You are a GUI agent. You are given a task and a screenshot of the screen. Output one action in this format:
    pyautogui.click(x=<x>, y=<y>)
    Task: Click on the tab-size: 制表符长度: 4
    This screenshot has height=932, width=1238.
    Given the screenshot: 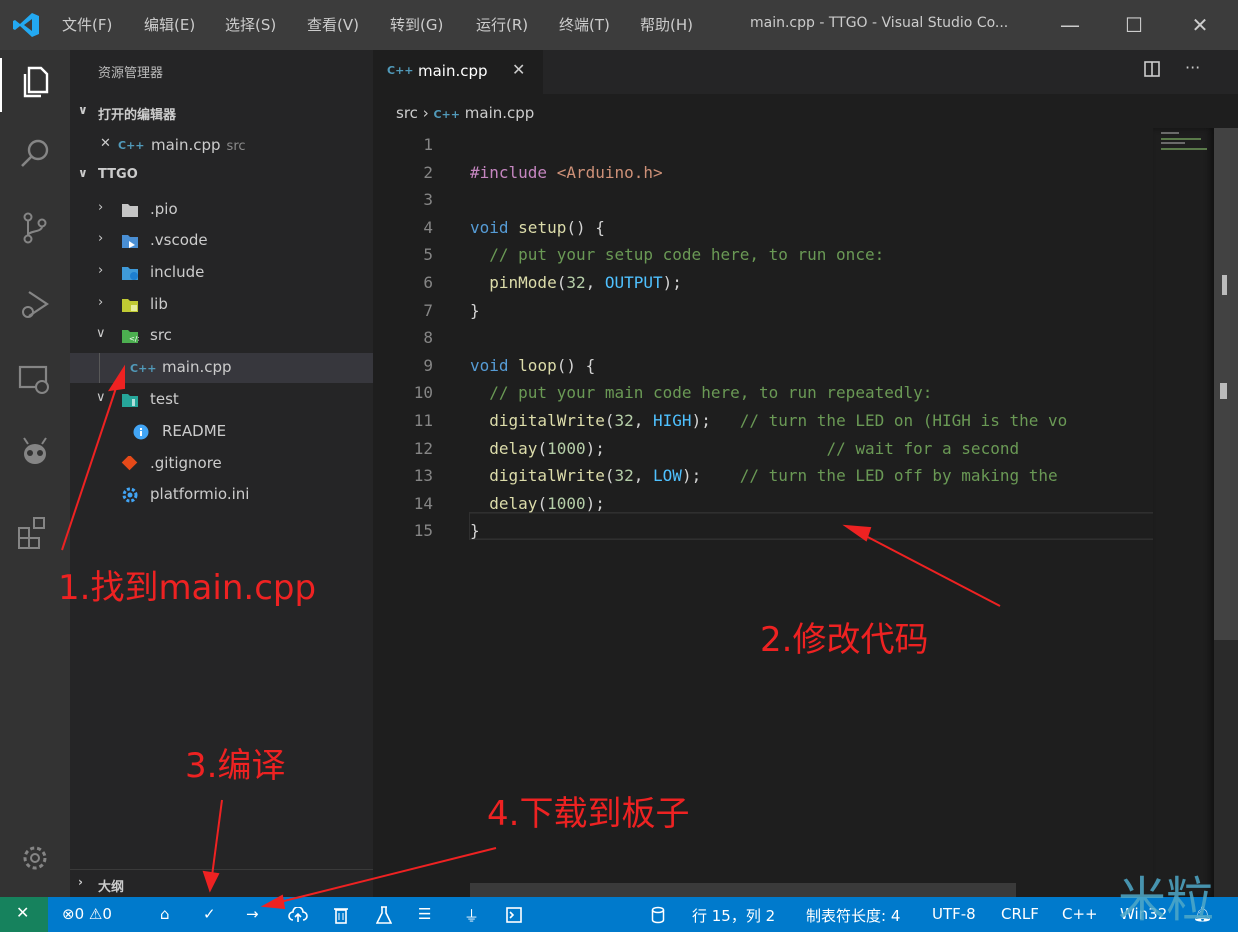 What is the action you would take?
    pyautogui.click(x=853, y=915)
    